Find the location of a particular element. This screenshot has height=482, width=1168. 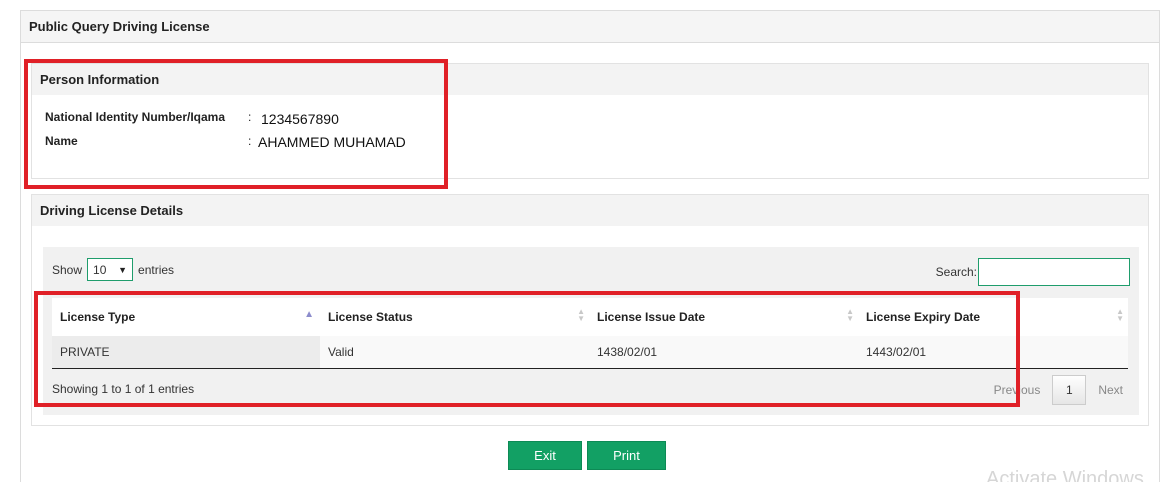

page-button-current: 1 is located at coordinates (1069, 390).